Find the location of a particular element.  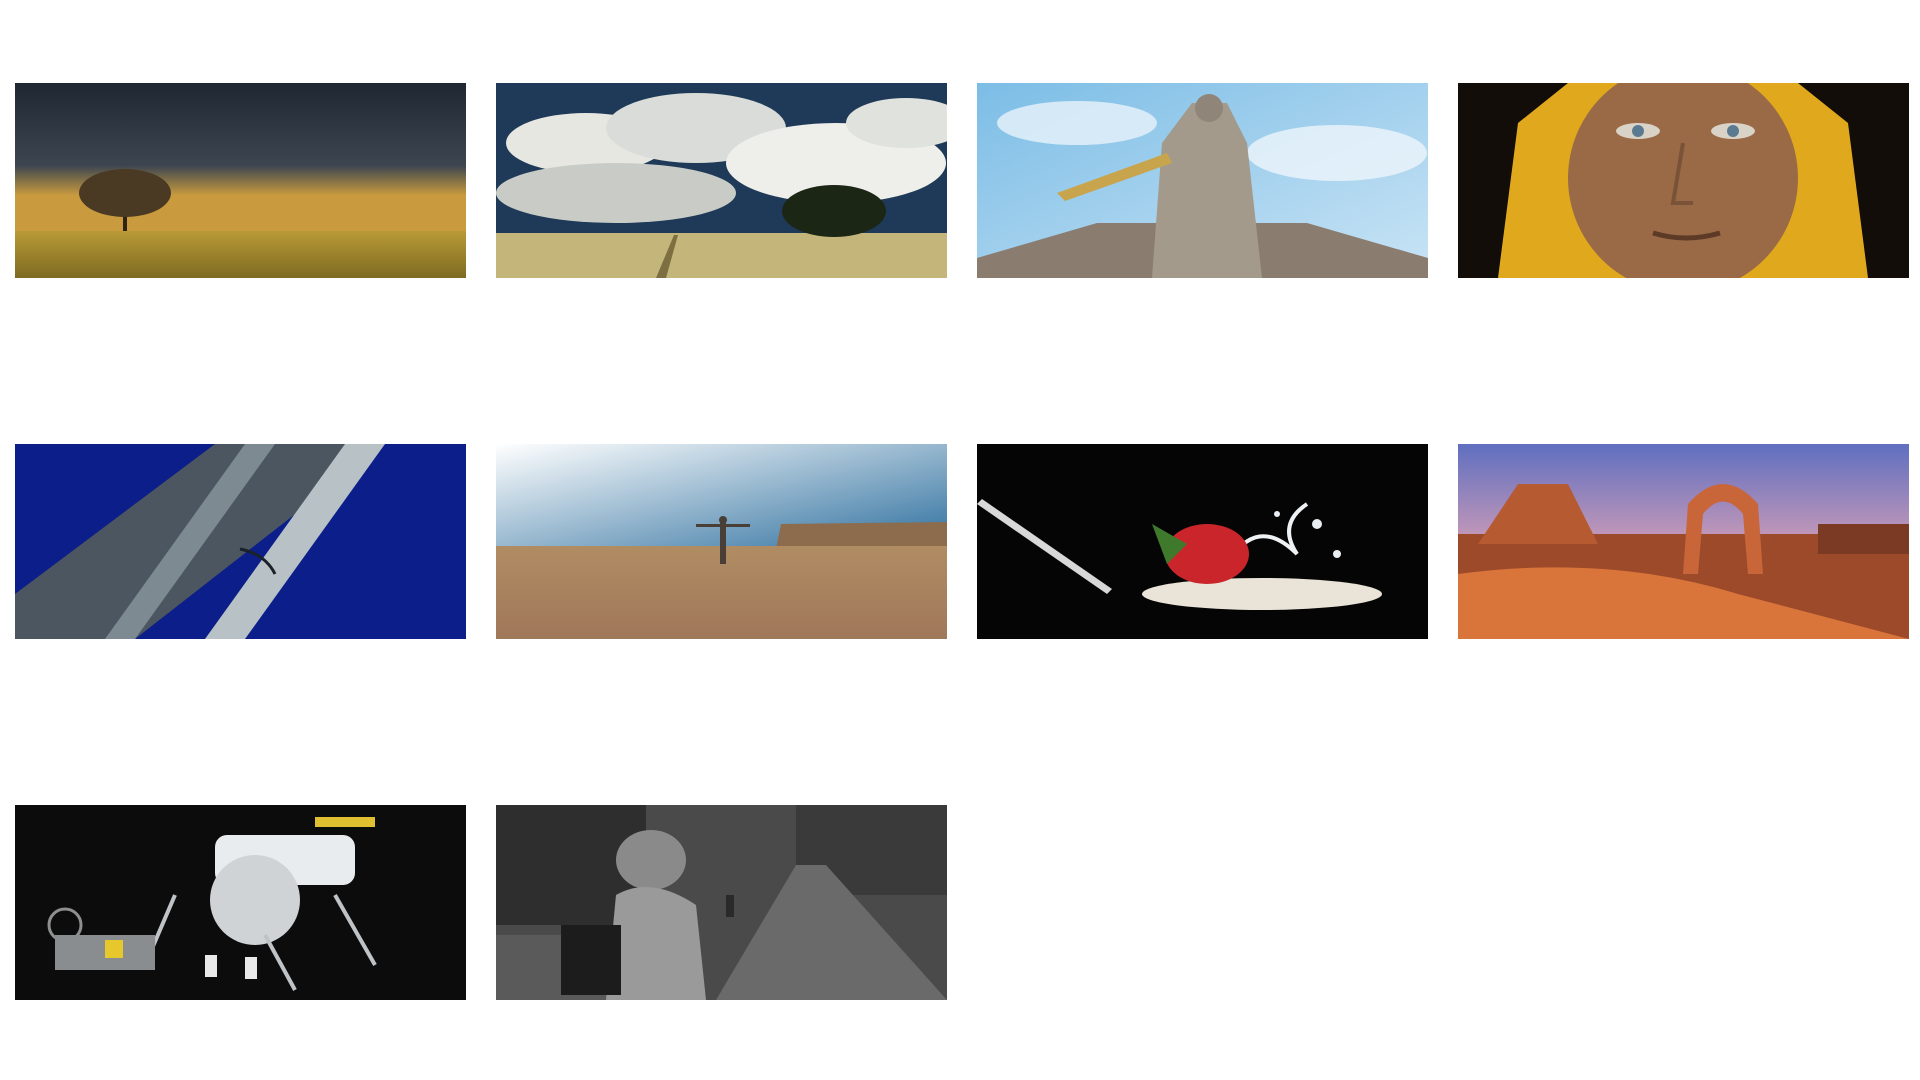

desert-person-photo is located at coordinates (721, 541).